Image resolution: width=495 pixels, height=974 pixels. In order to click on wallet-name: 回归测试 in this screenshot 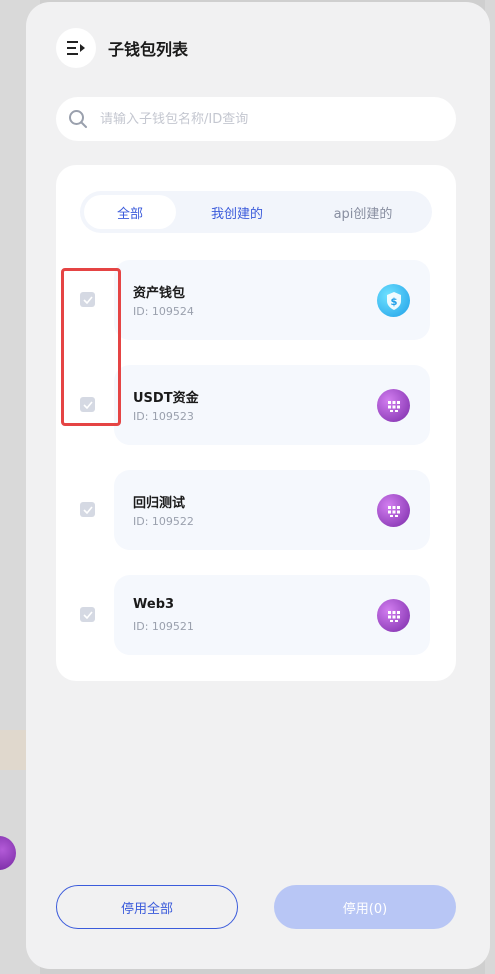, I will do `click(159, 503)`.